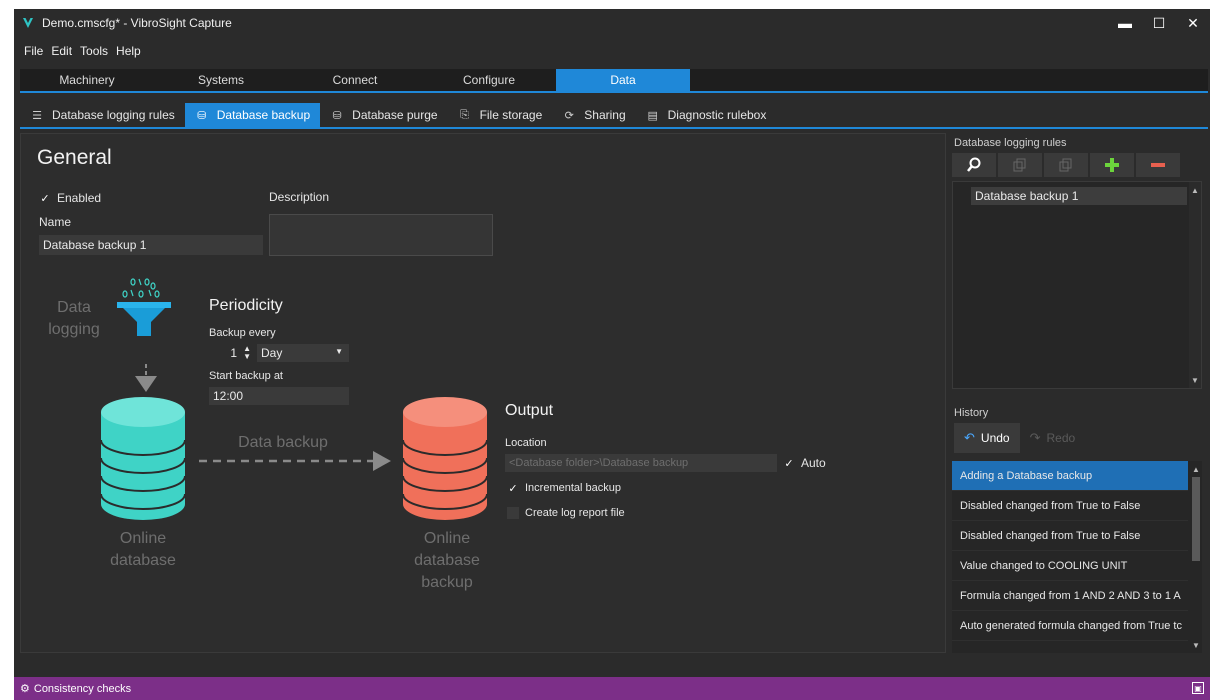 The width and height of the screenshot is (1216, 700). What do you see at coordinates (447, 560) in the screenshot?
I see `online-backup-label: Online database backup` at bounding box center [447, 560].